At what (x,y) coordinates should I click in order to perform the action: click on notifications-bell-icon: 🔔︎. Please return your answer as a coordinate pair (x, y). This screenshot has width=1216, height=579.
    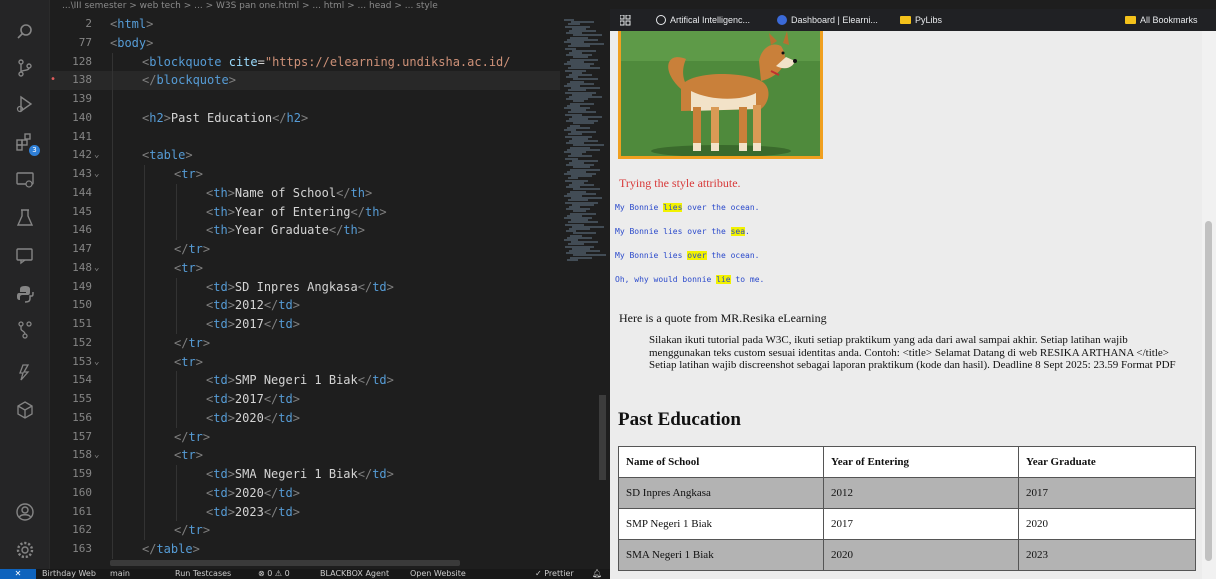
    Looking at the image, I should click on (597, 574).